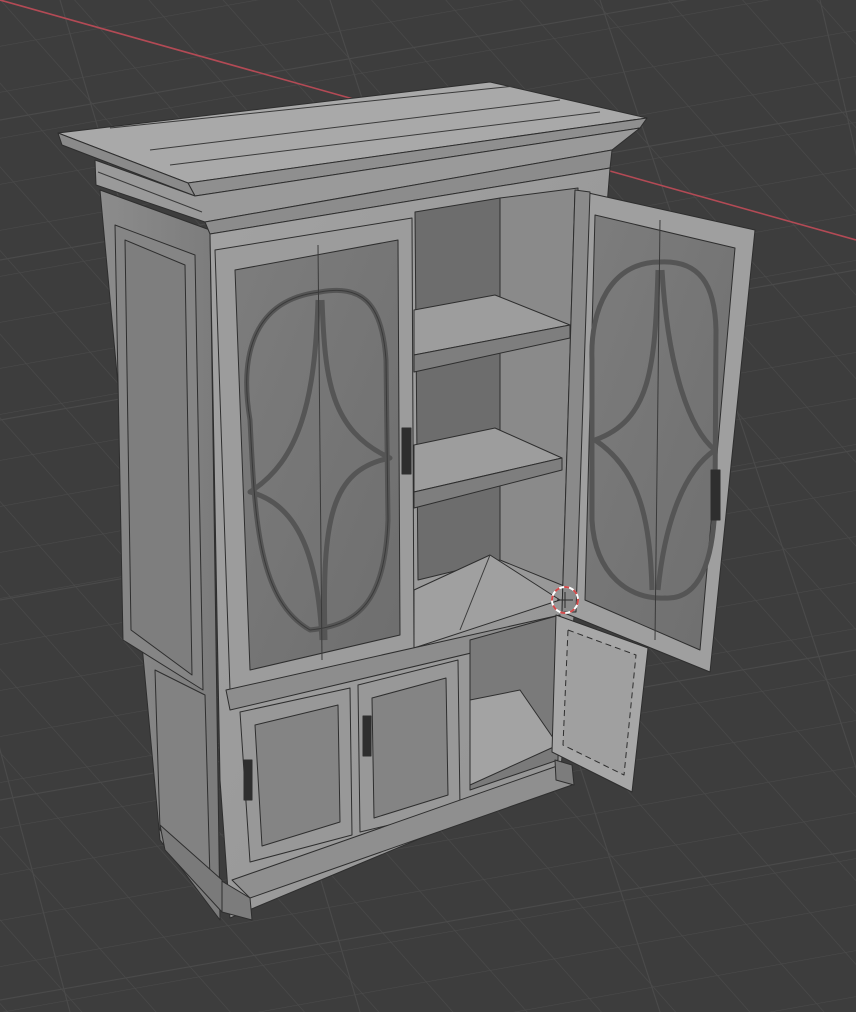  What do you see at coordinates (248, 780) in the screenshot?
I see `lower-door-1-handle` at bounding box center [248, 780].